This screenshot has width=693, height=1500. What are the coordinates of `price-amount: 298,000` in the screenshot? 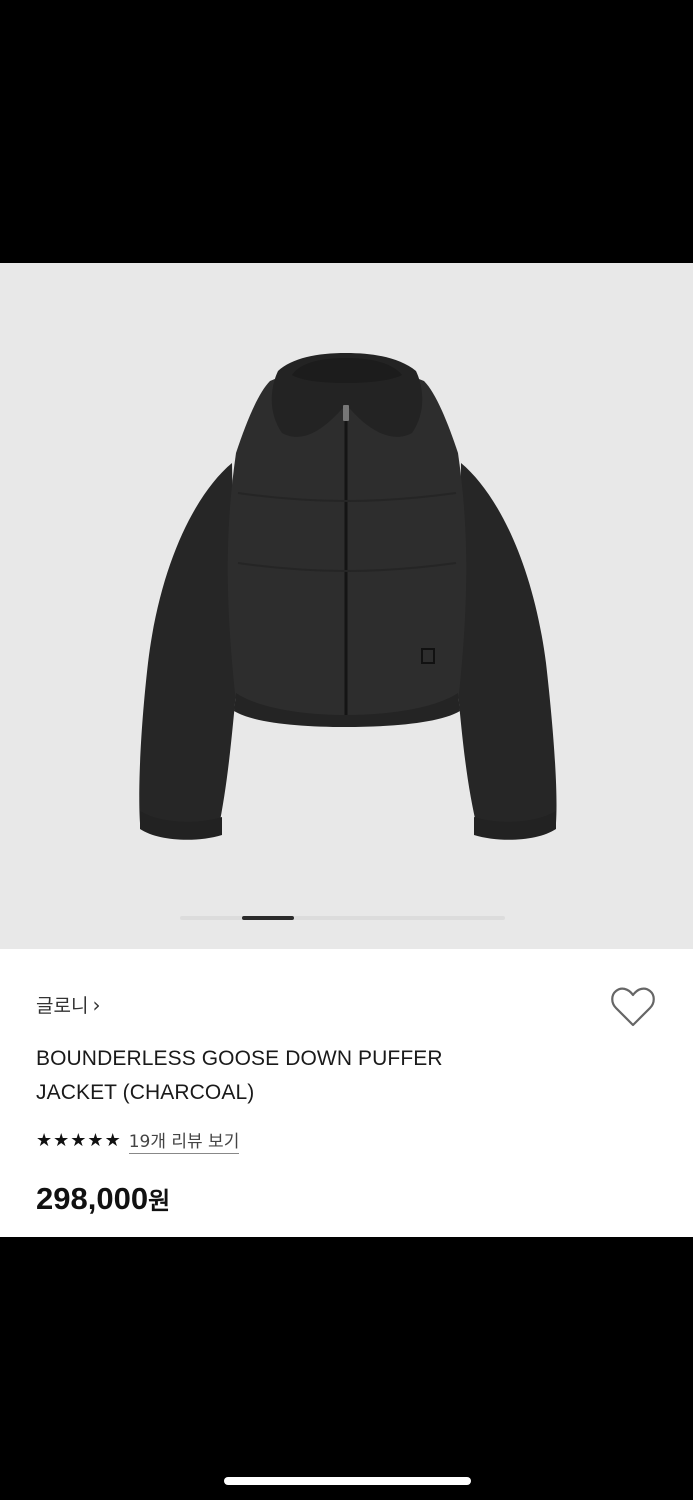 It's located at (92, 1198).